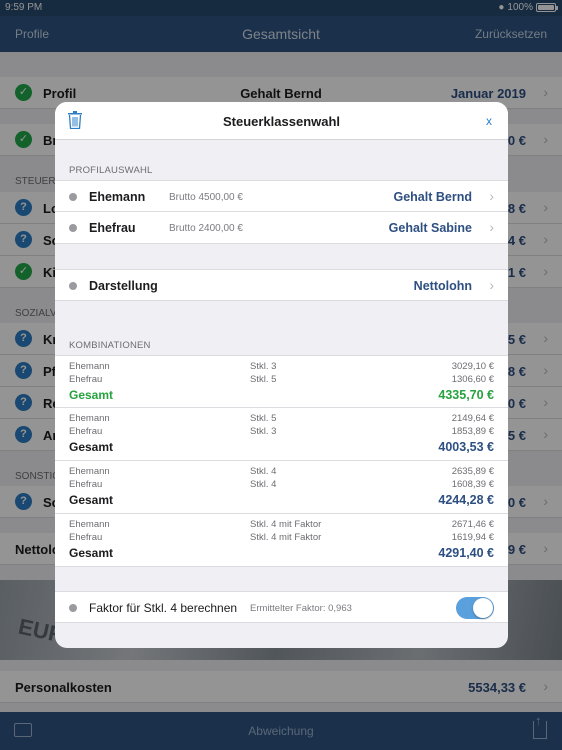  What do you see at coordinates (472, 366) in the screenshot?
I see `net-amount: 3029,10 €` at bounding box center [472, 366].